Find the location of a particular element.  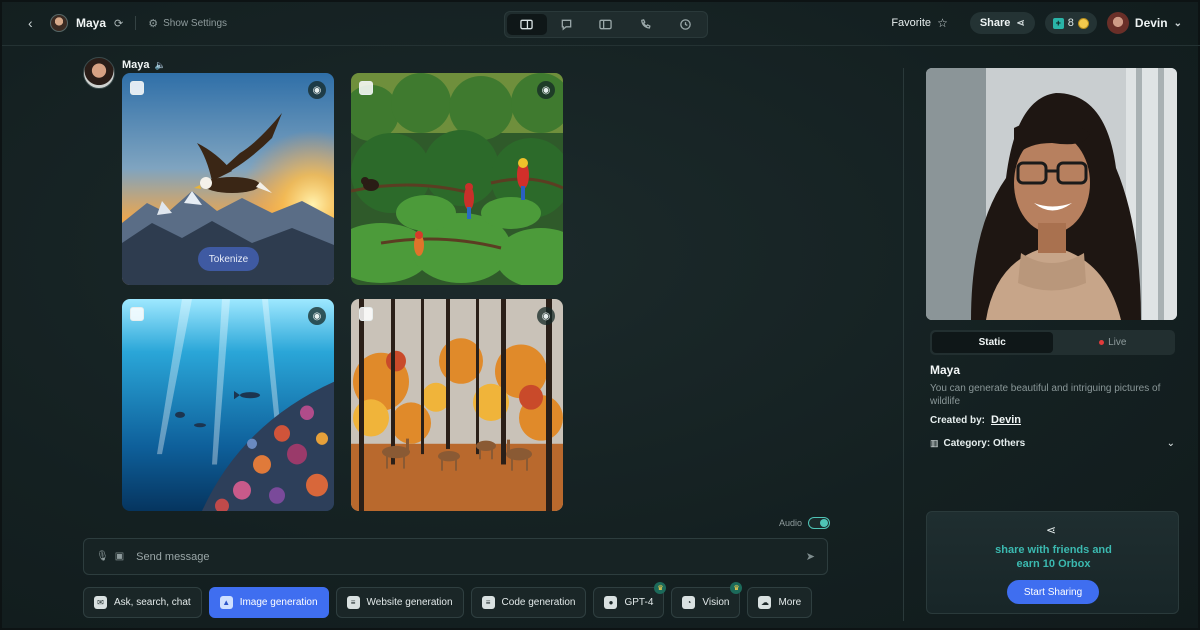

promo-text: share with friends and earn 10 Orbox is located at coordinates (1053, 557).